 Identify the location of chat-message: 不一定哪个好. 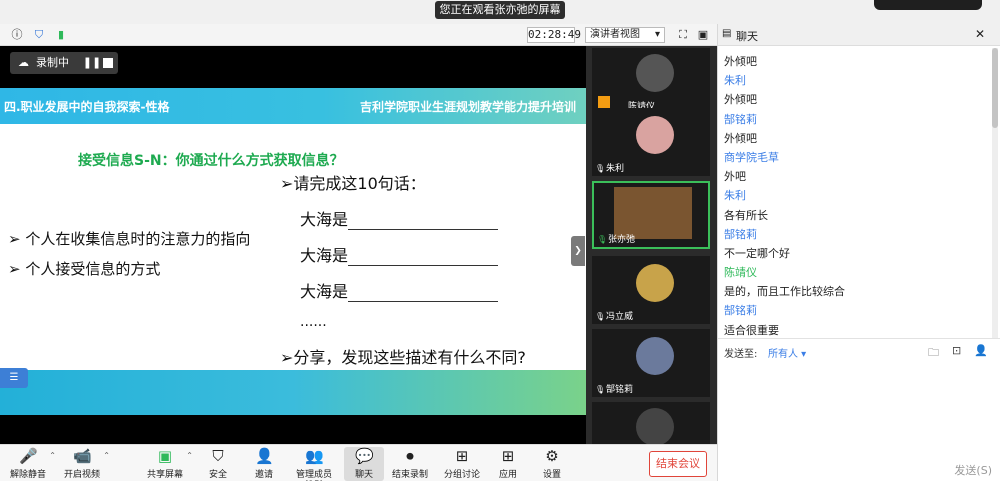
(757, 253).